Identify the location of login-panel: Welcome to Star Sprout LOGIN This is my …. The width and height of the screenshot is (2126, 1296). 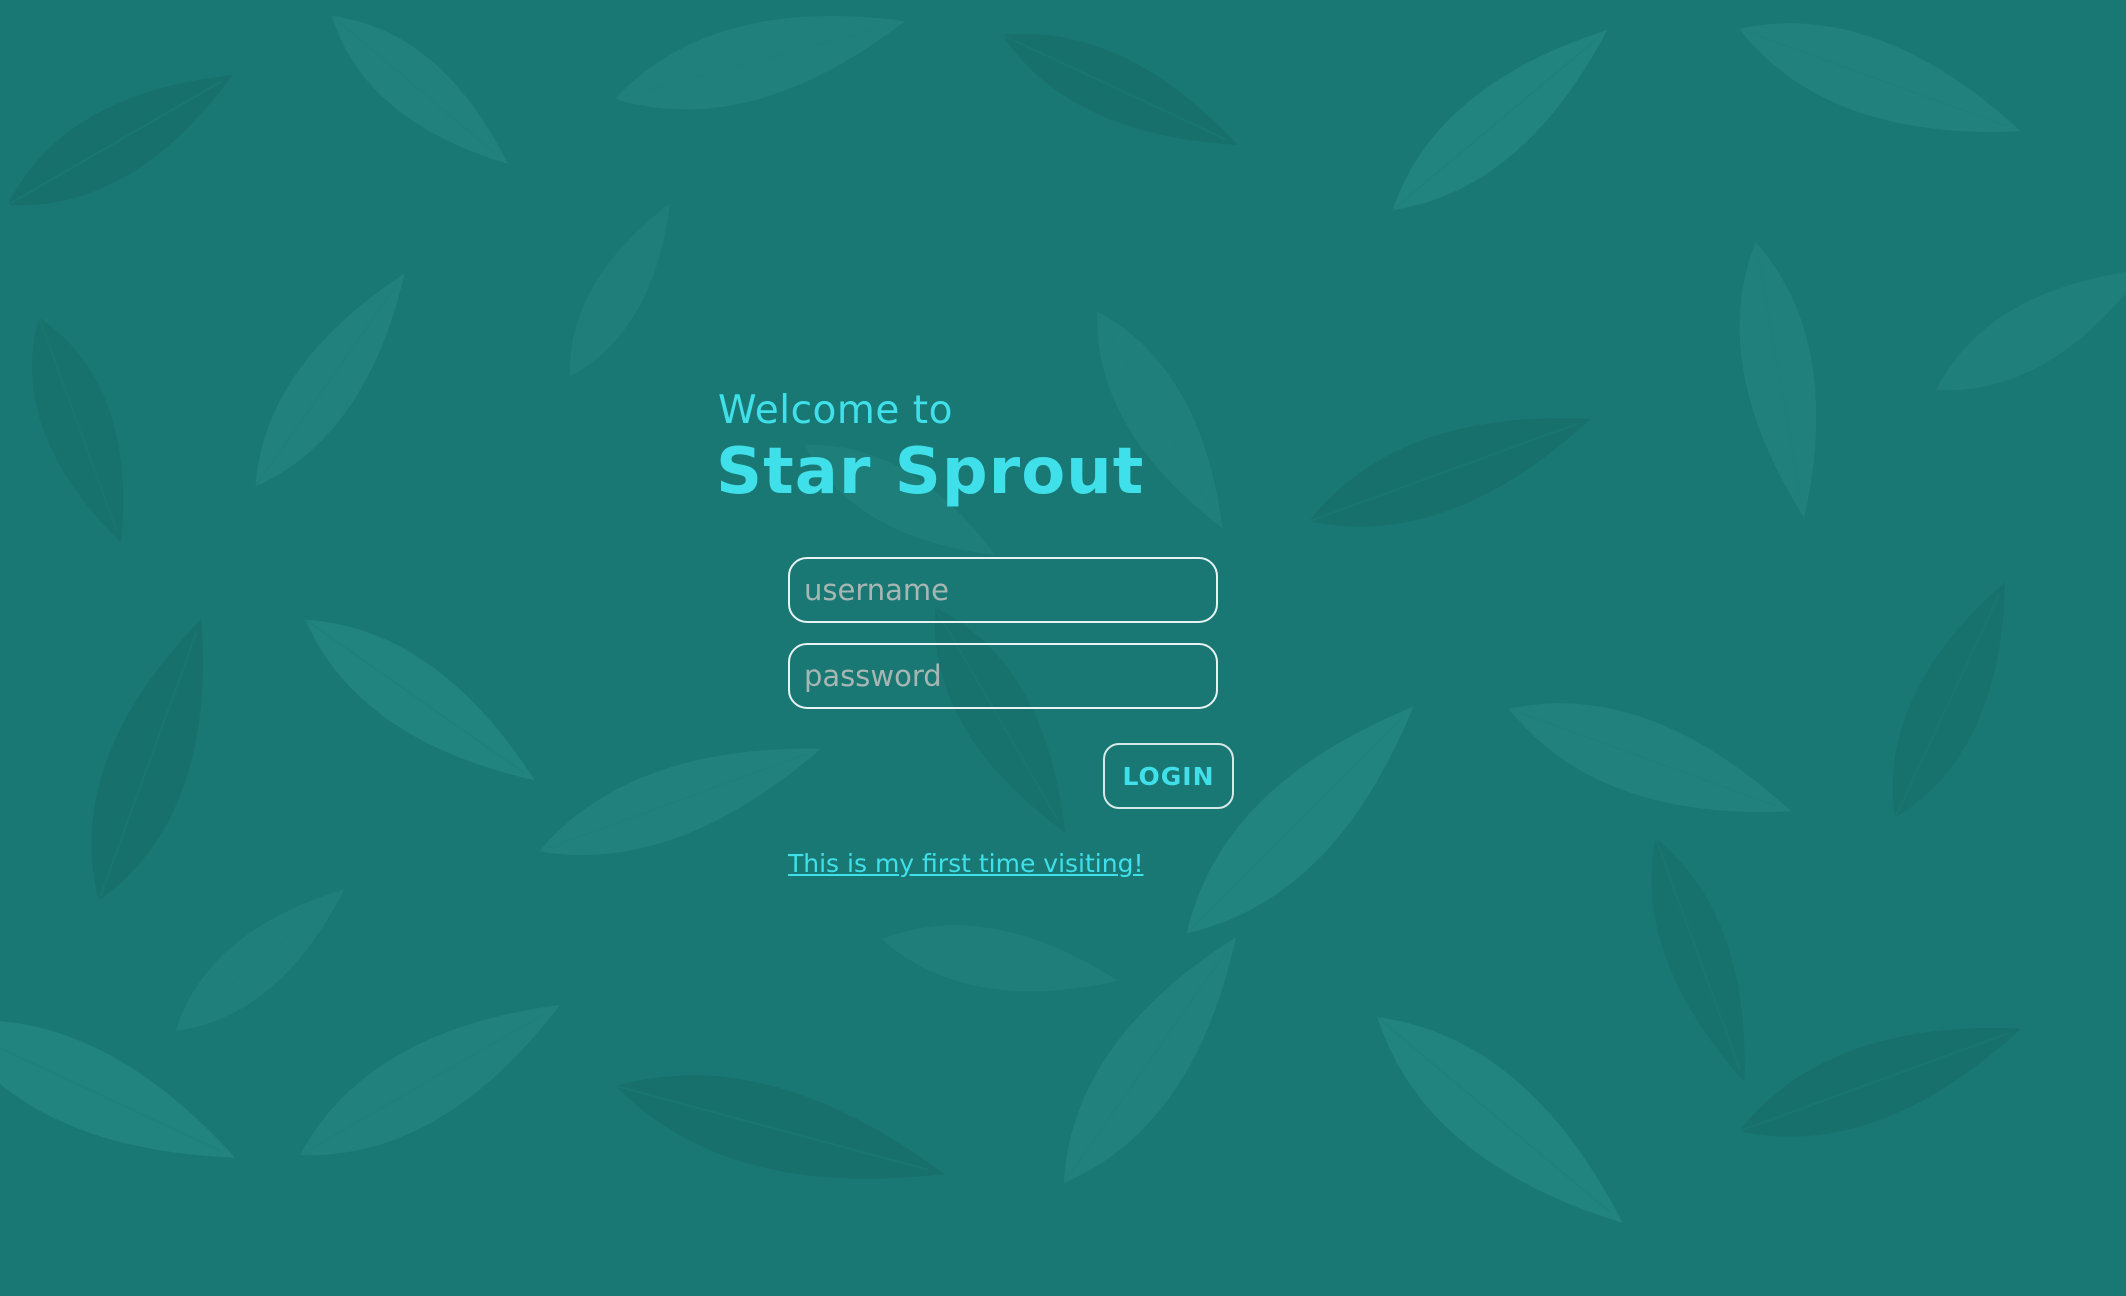
(987, 633).